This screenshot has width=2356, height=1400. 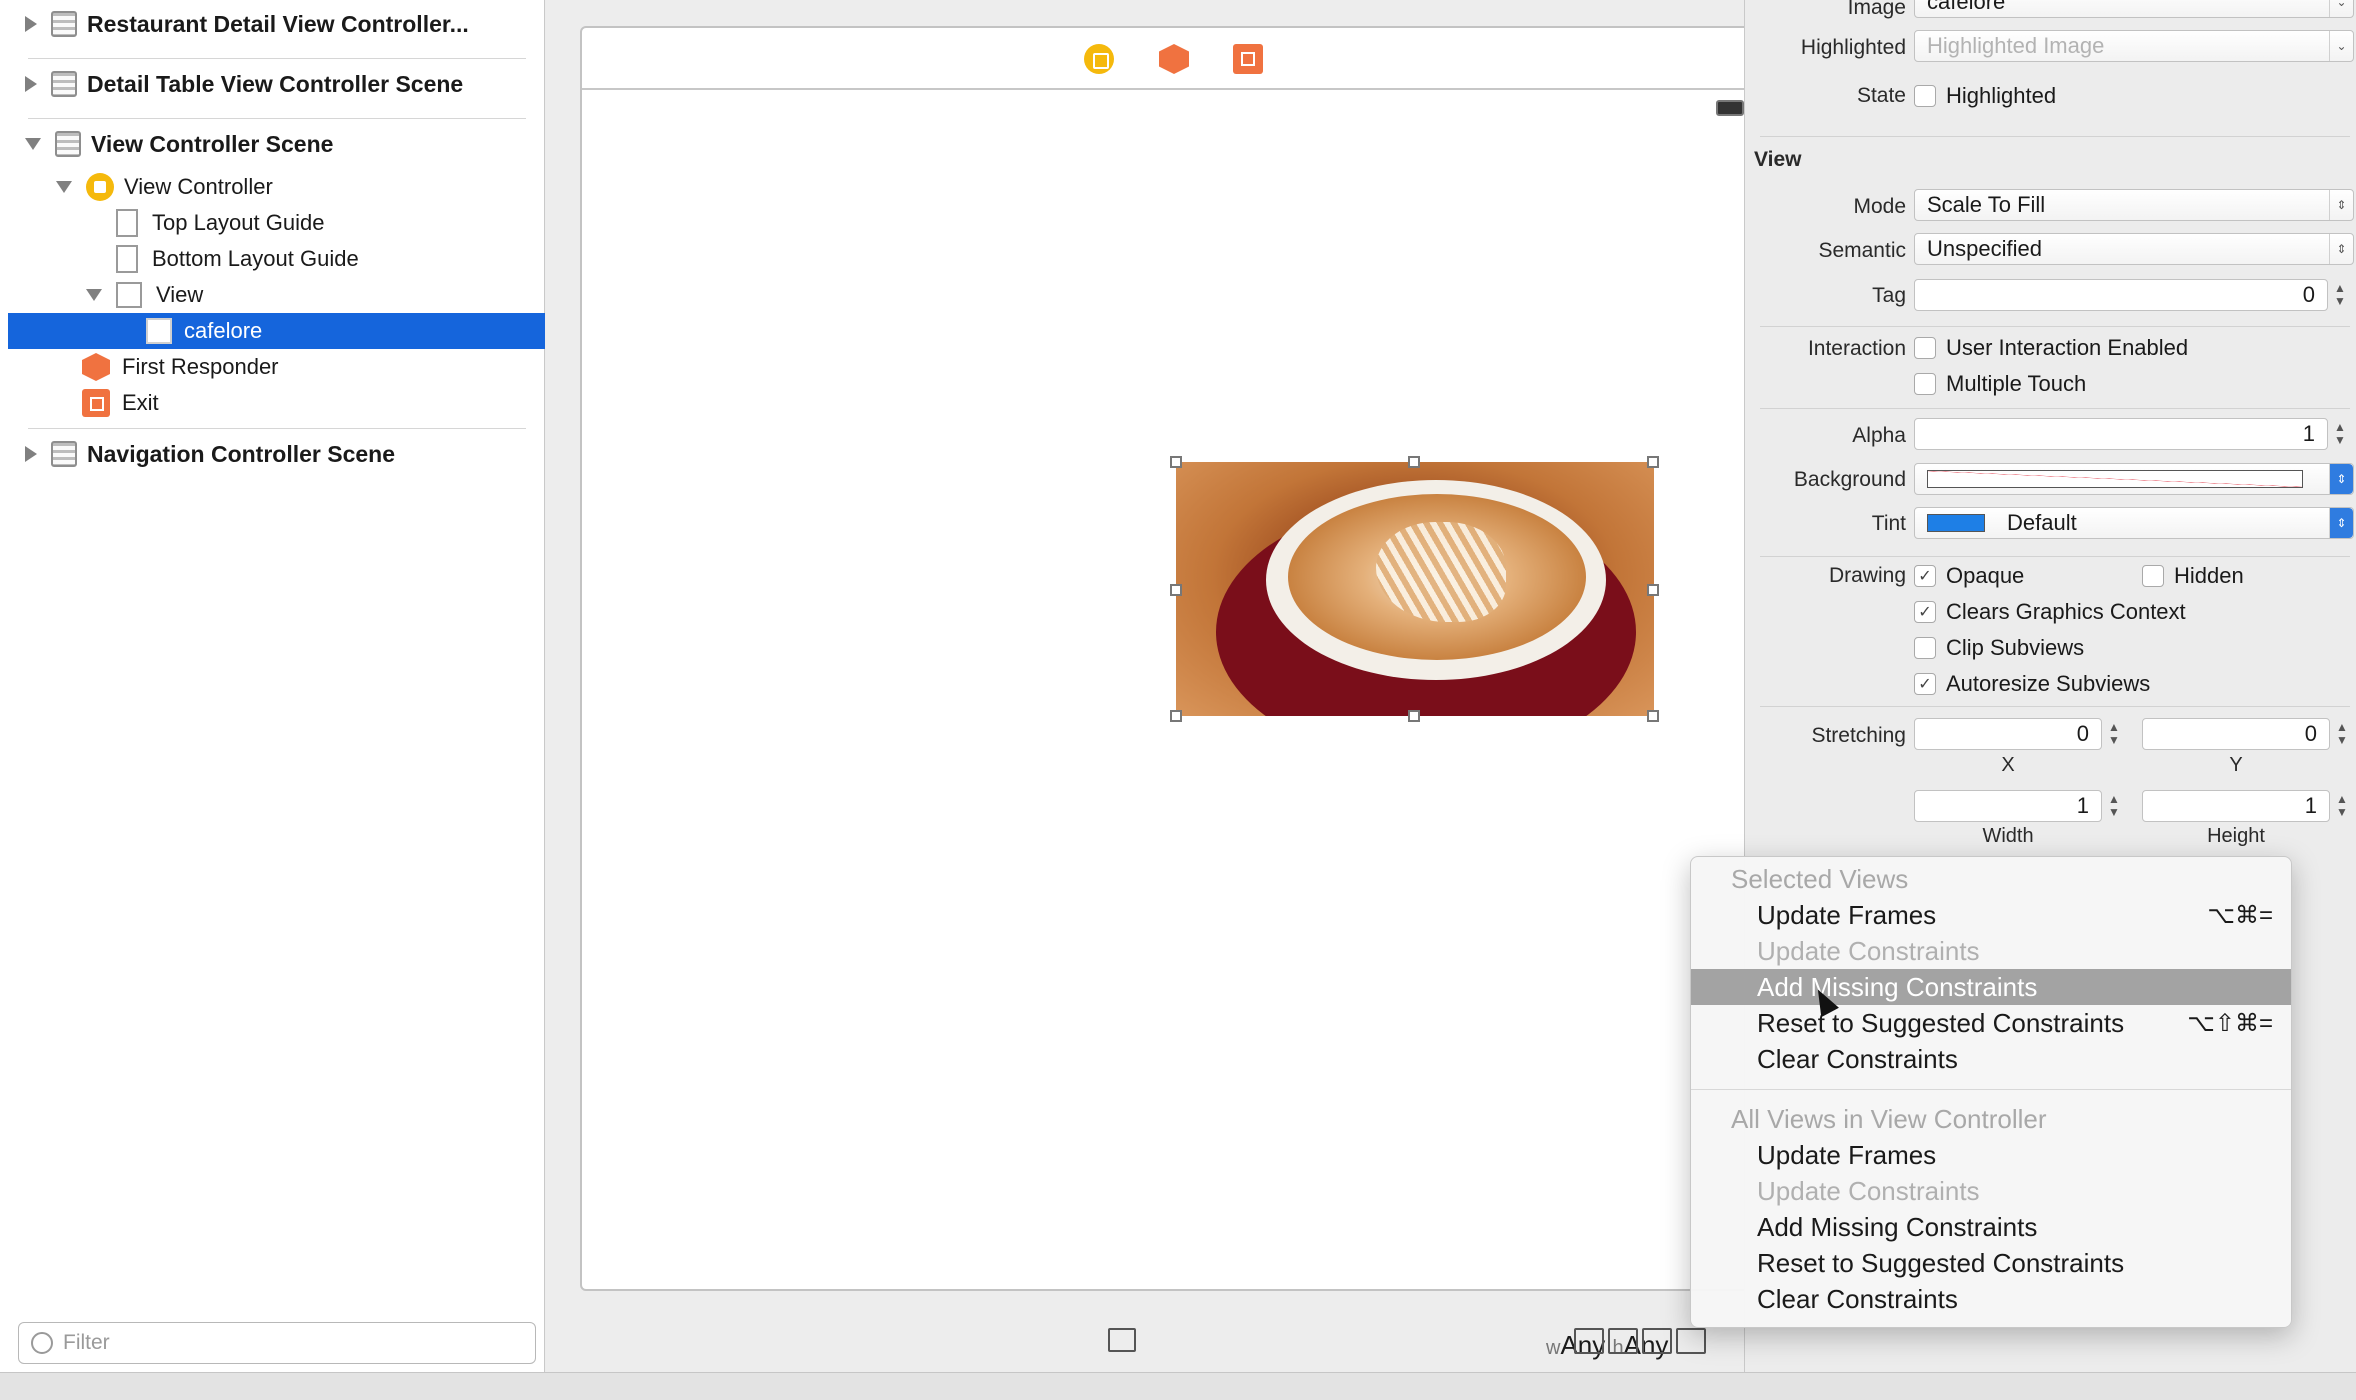 I want to click on align-icon, so click(x=1623, y=1341).